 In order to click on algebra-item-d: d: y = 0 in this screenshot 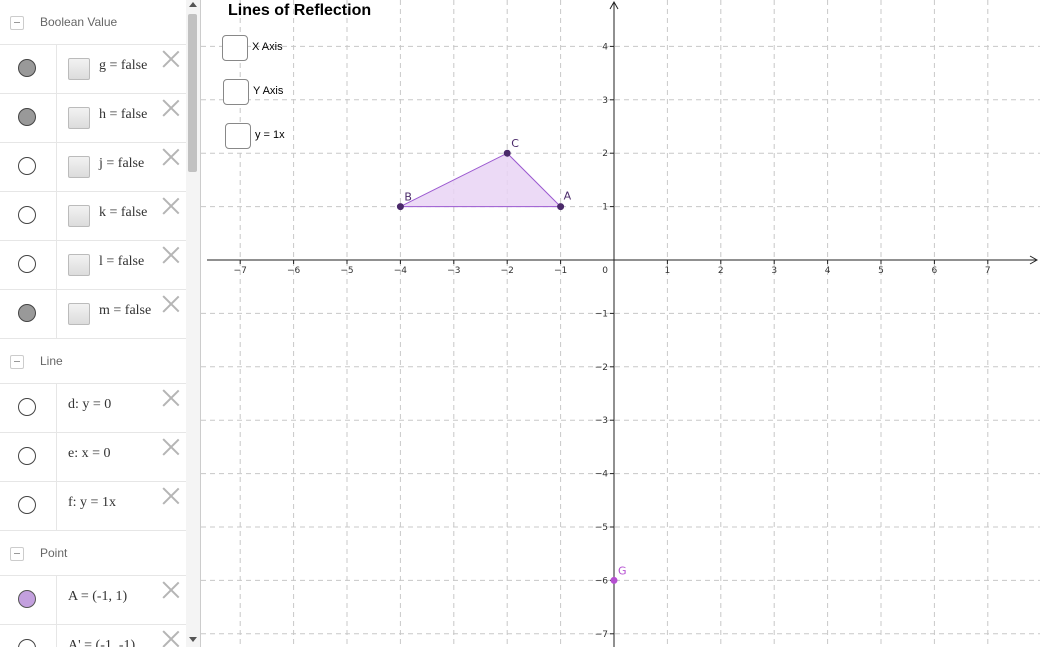, I will do `click(93, 408)`.